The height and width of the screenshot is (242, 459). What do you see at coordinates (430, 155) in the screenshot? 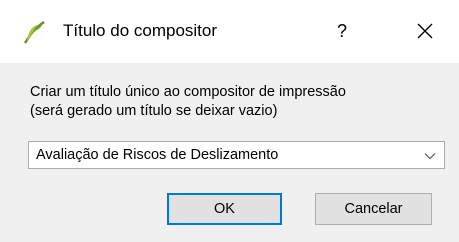
I see `chevron-down-icon` at bounding box center [430, 155].